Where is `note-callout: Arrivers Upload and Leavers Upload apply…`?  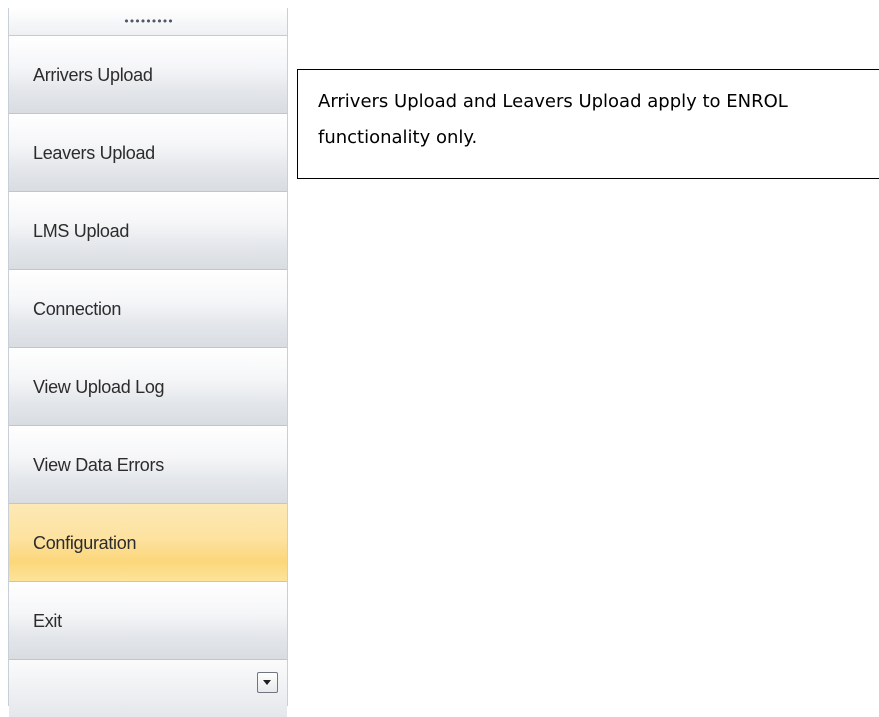 note-callout: Arrivers Upload and Leavers Upload apply… is located at coordinates (588, 124).